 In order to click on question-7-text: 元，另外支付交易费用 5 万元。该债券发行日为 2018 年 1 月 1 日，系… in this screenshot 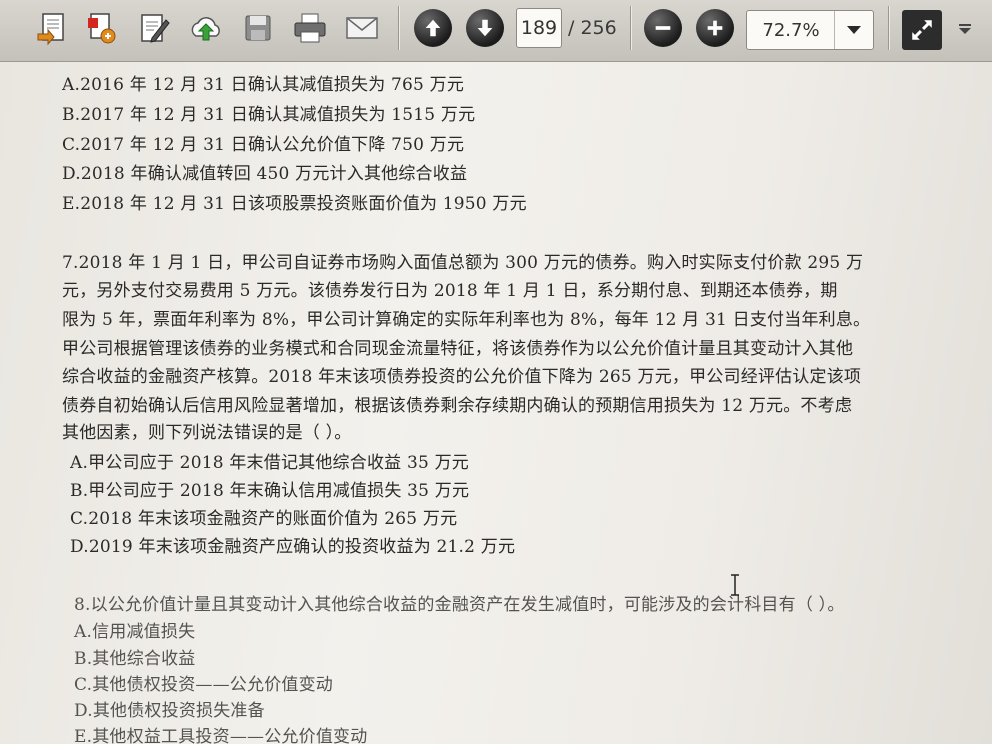, I will do `click(450, 291)`.